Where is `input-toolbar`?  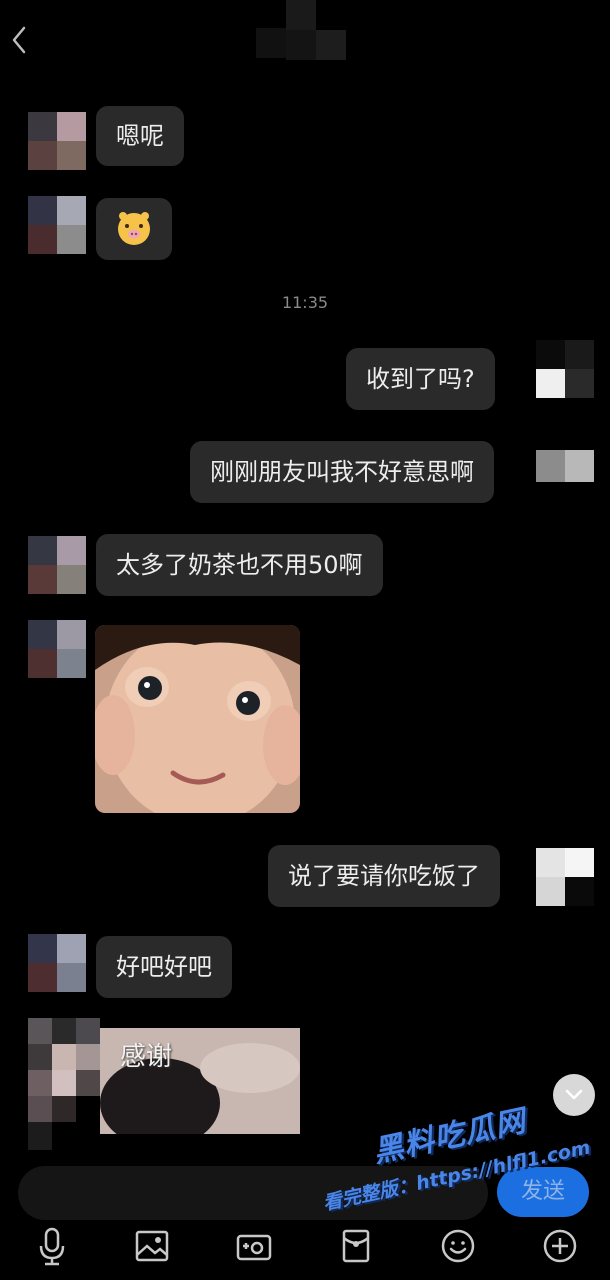 input-toolbar is located at coordinates (305, 1246).